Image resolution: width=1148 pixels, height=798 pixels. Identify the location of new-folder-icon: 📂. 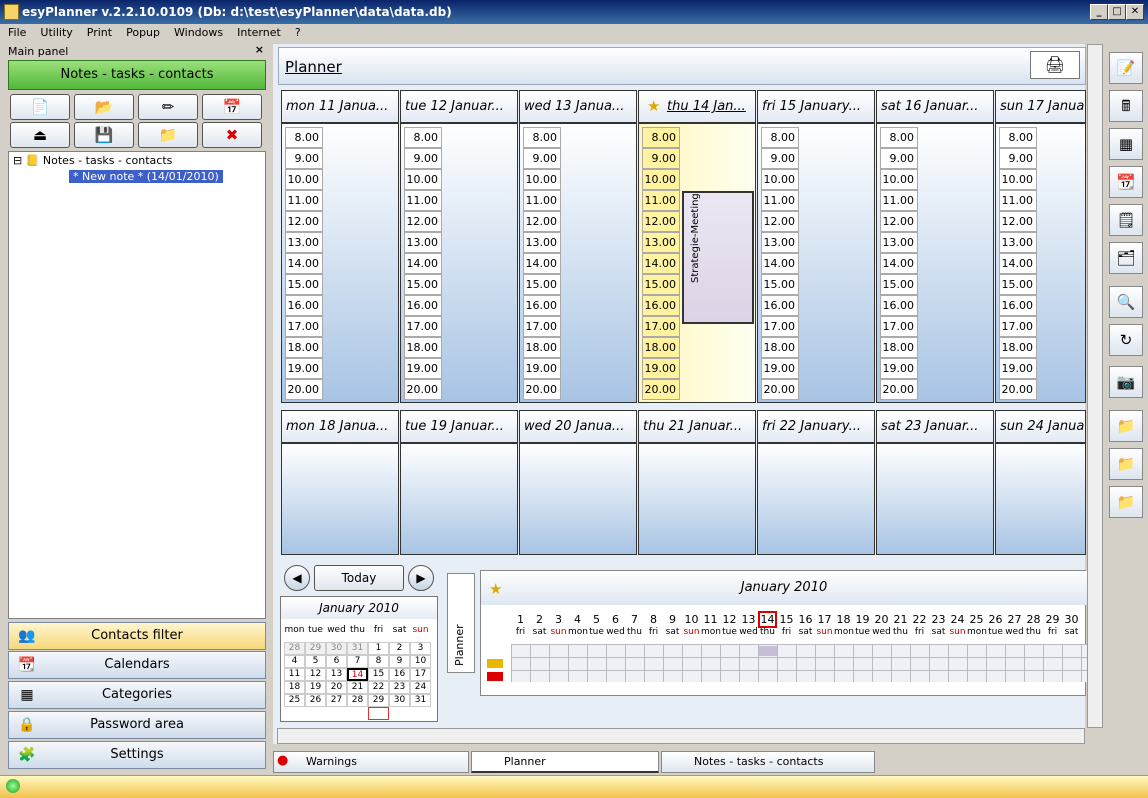
(104, 107).